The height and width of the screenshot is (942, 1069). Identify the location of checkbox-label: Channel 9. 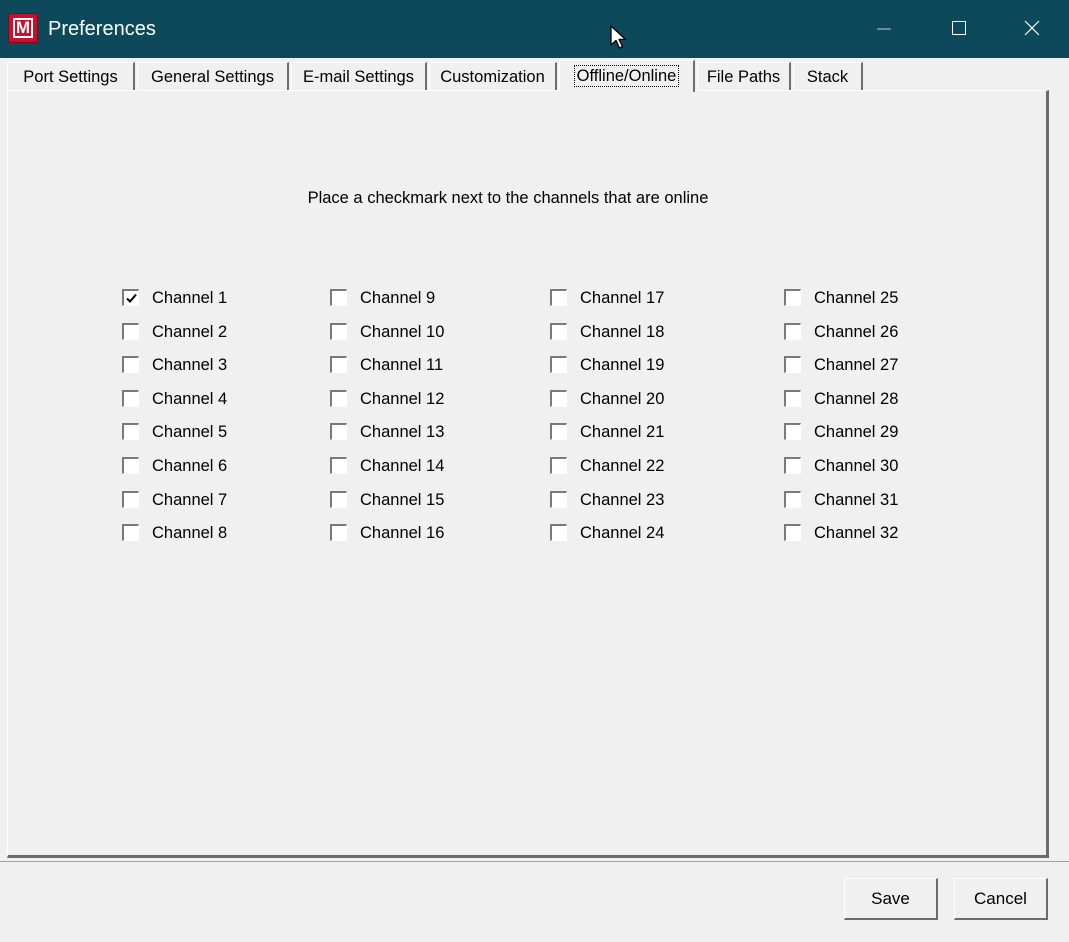
(398, 298).